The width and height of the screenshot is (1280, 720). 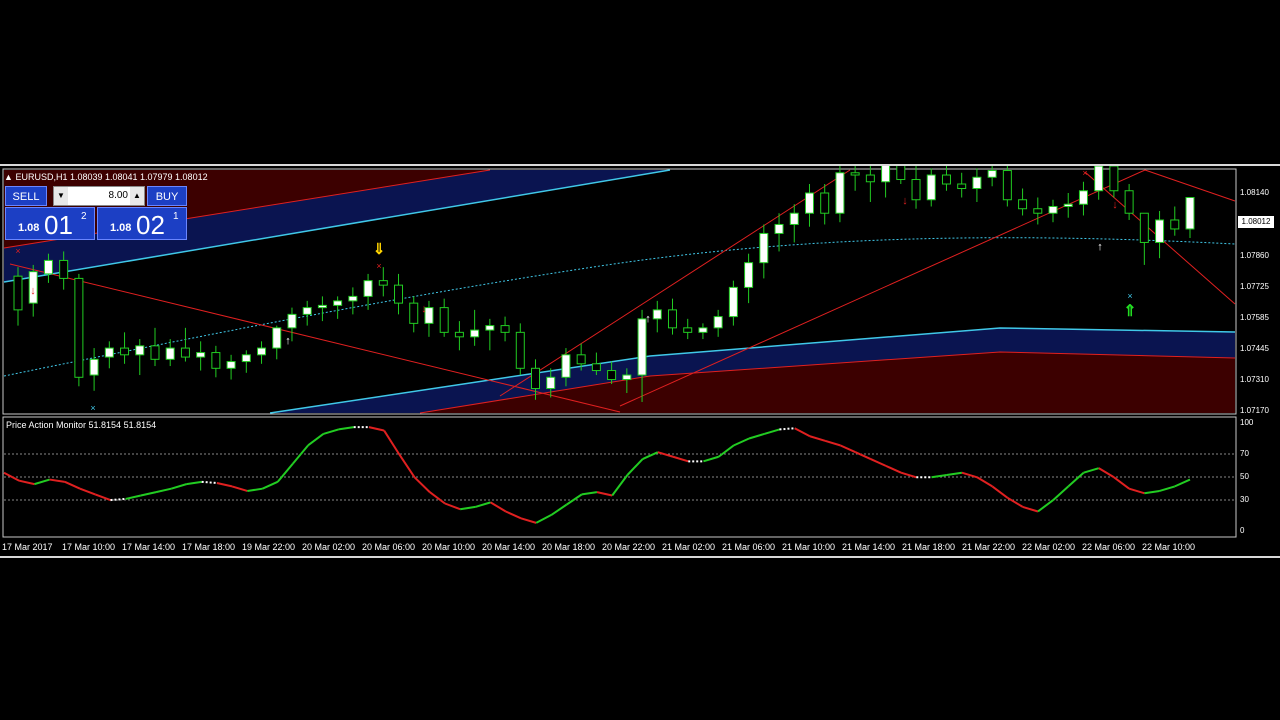 I want to click on time-axis-label: 20 Mar 06:00, so click(x=389, y=547).